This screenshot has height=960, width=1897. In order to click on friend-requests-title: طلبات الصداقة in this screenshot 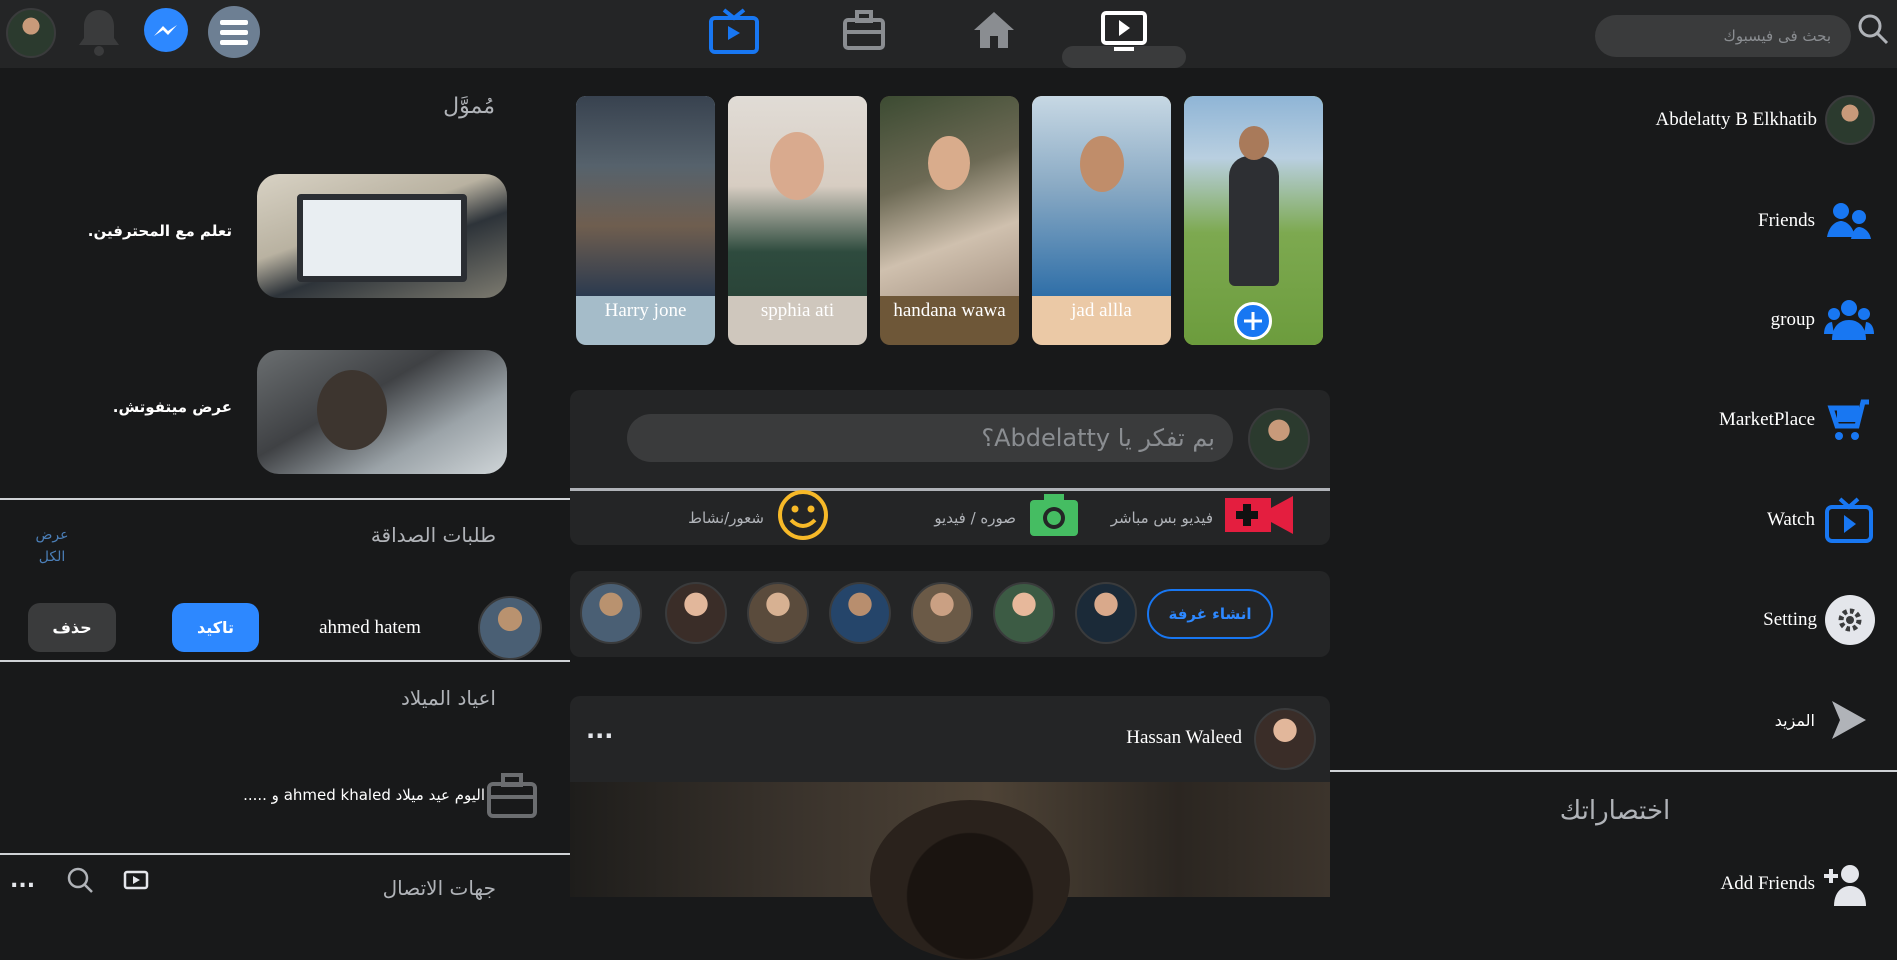, I will do `click(433, 535)`.